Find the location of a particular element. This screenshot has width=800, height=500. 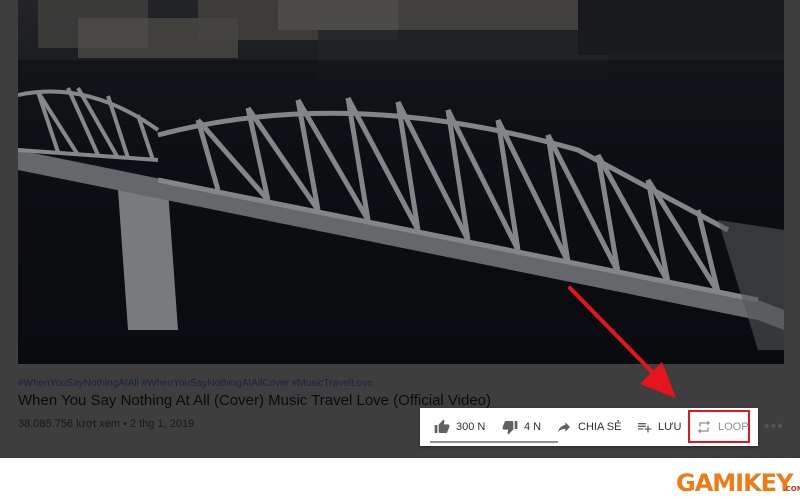

watermark-text: GAMIKEY is located at coordinates (734, 483).